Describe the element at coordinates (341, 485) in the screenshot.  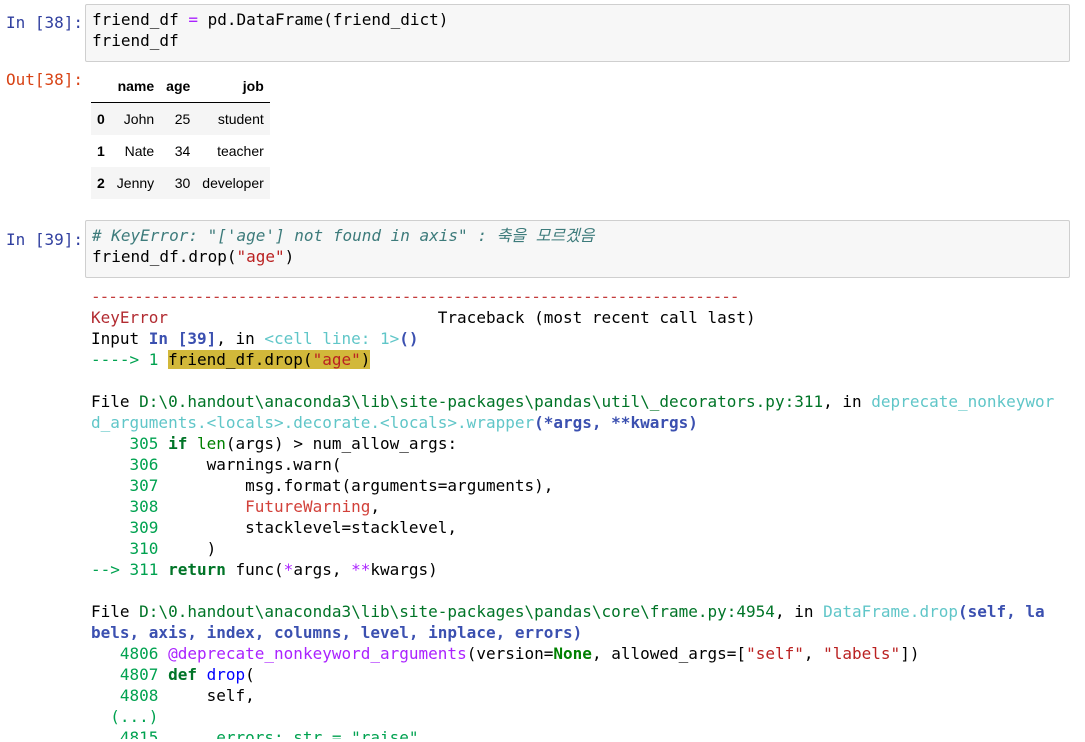
I see `source-line: 307 msg.format(arguments=arguments),` at that location.